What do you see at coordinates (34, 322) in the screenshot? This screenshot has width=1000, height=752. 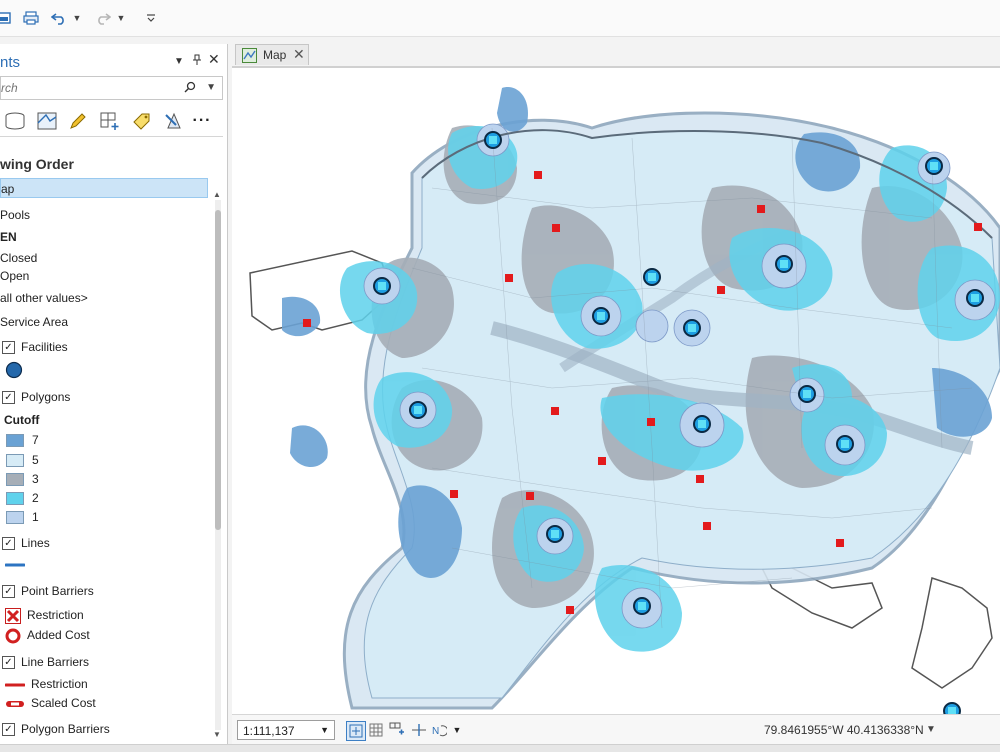 I see `layer-service-area: Service Area` at bounding box center [34, 322].